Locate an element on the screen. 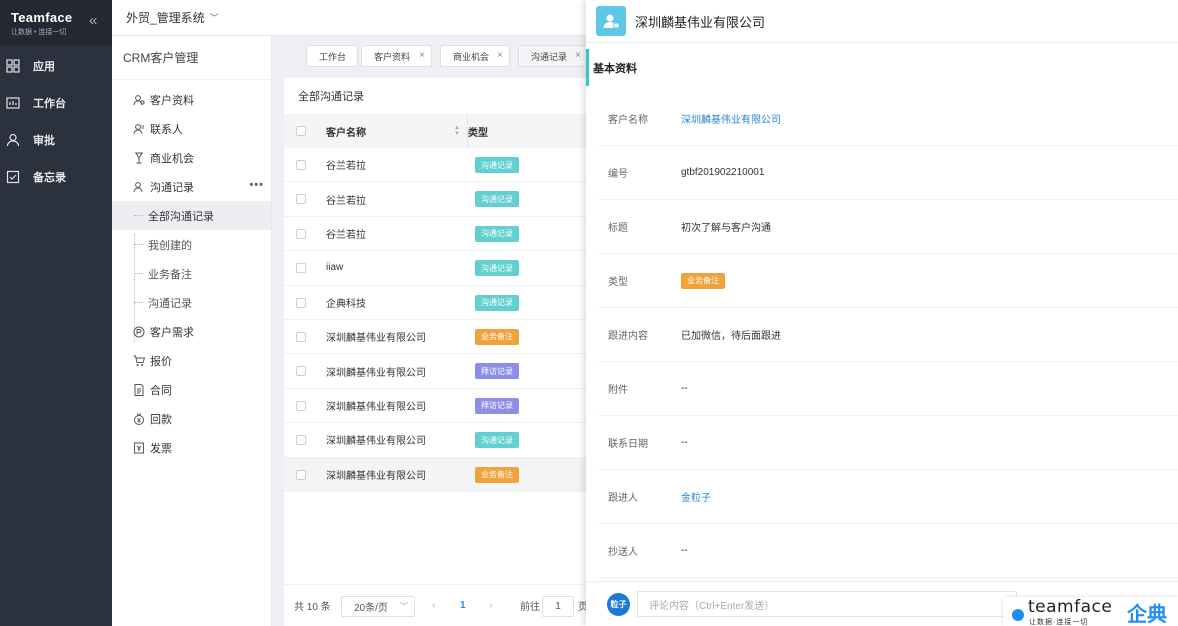 The image size is (1178, 626). system-switcher: 外贸_管理系统 ﹀ is located at coordinates (349, 18).